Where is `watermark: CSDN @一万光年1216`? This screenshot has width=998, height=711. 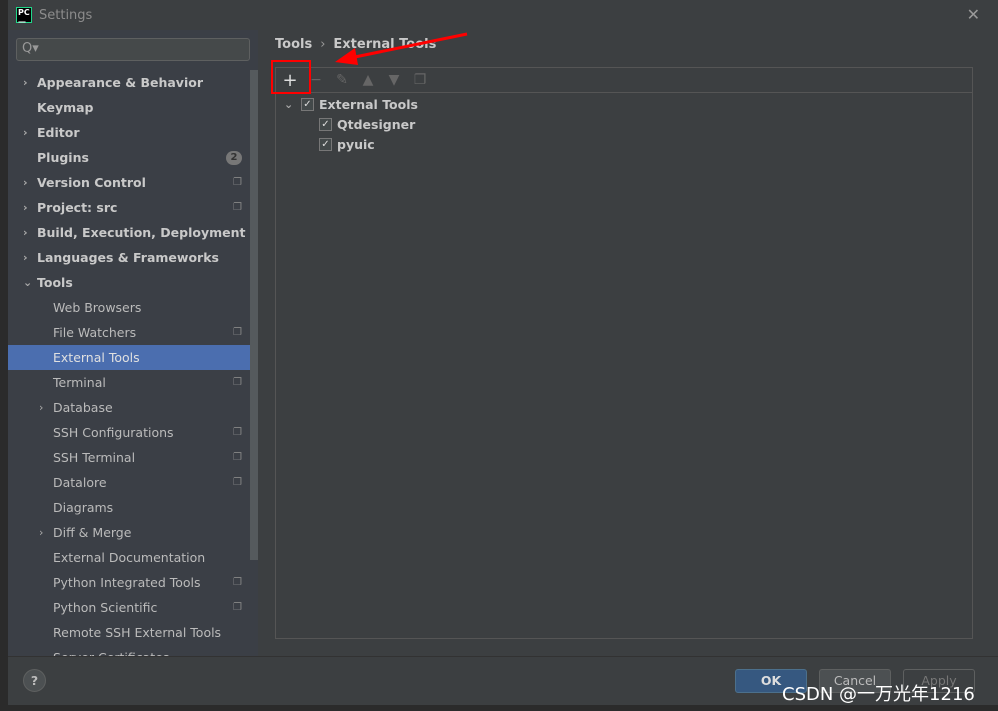 watermark: CSDN @一万光年1216 is located at coordinates (878, 694).